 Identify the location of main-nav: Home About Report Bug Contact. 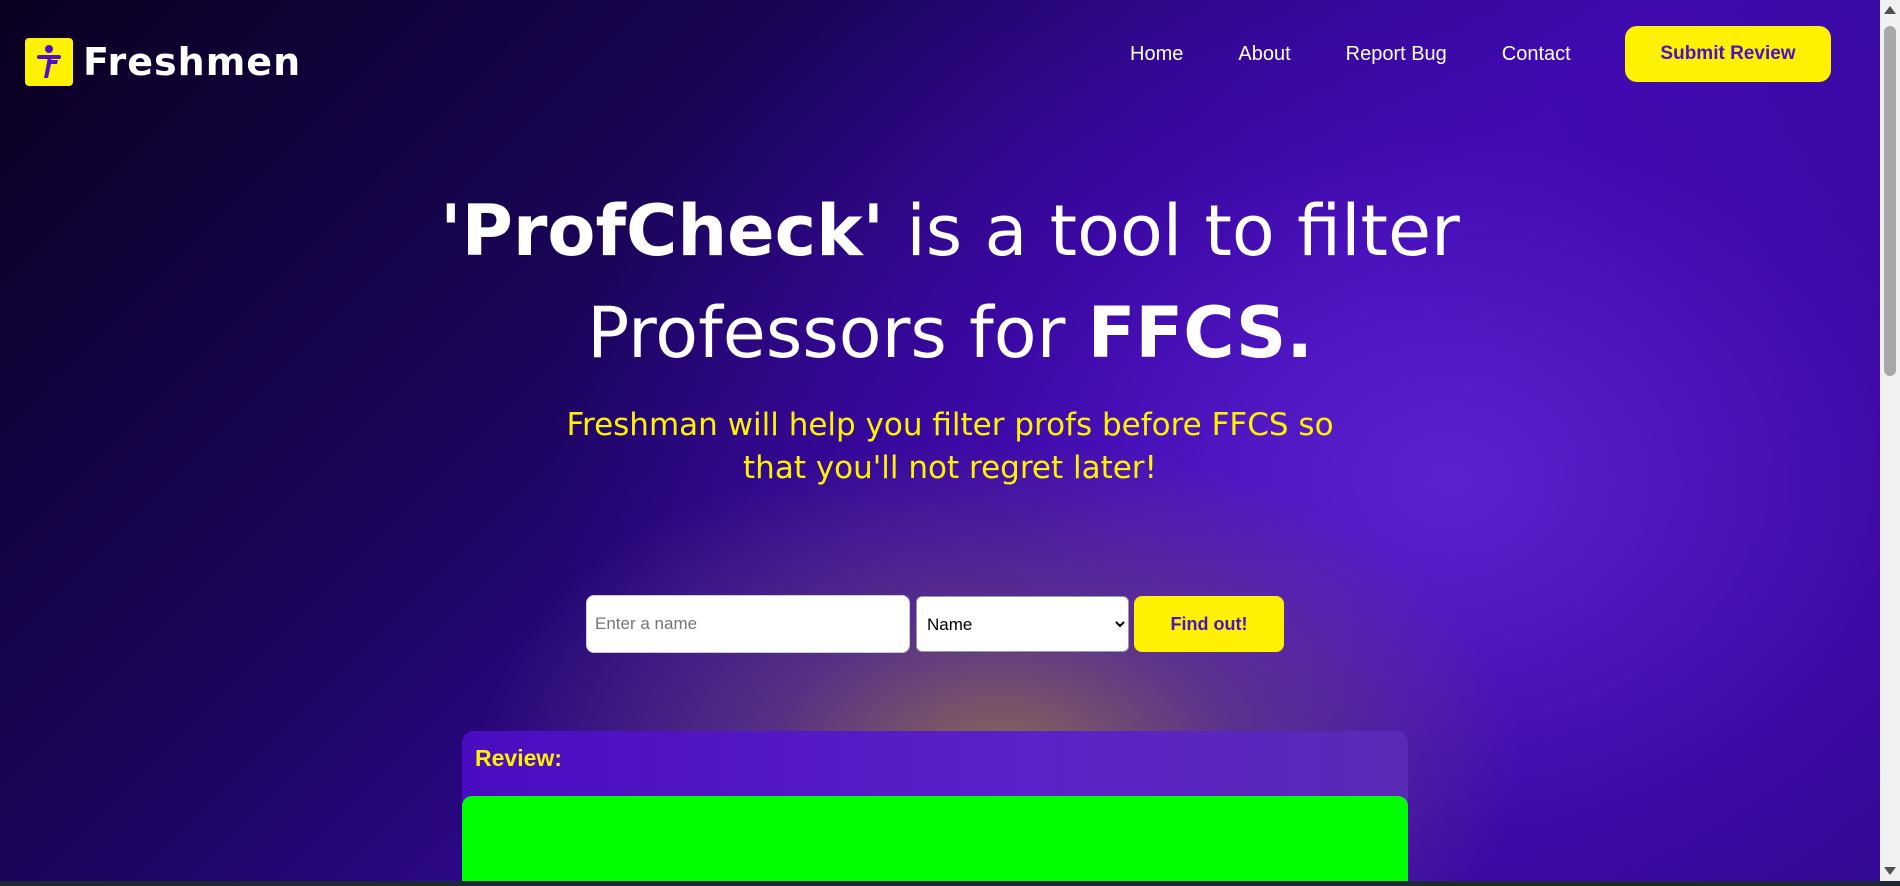
(1378, 54).